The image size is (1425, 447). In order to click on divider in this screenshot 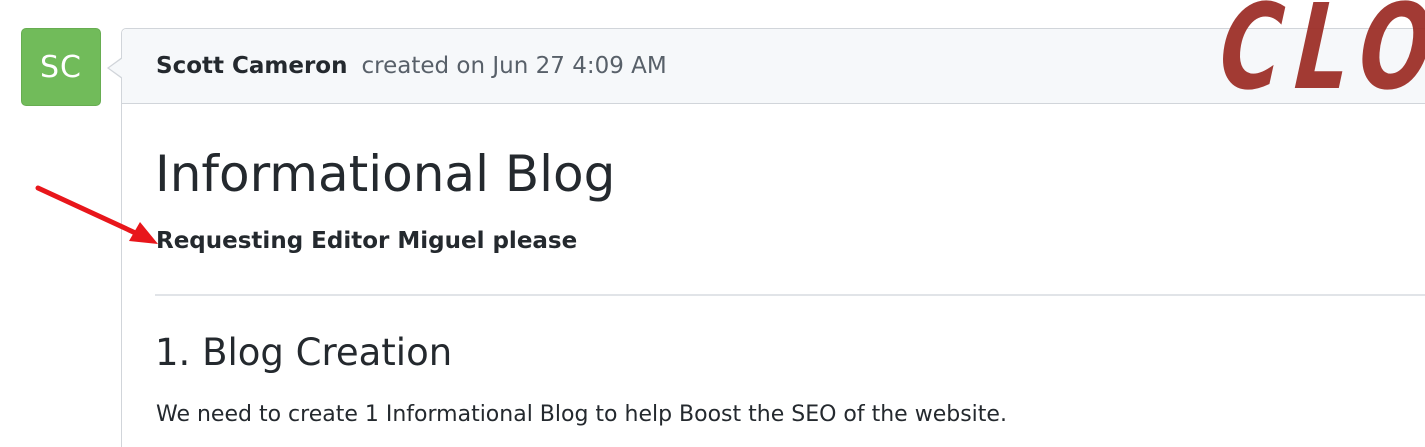, I will do `click(790, 295)`.